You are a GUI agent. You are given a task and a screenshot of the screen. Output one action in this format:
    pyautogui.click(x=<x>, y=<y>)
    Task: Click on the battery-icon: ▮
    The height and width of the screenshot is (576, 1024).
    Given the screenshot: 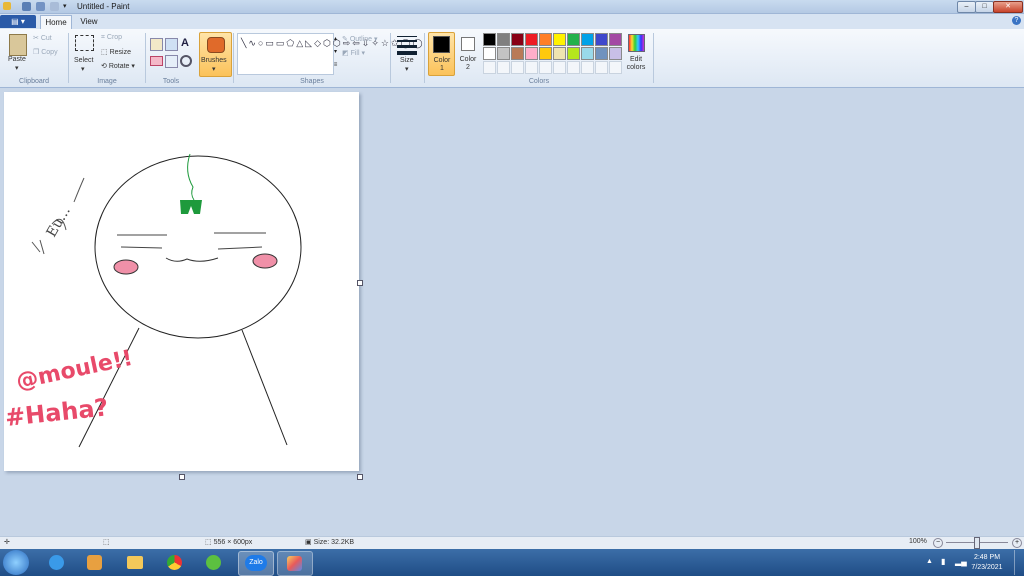 What is the action you would take?
    pyautogui.click(x=943, y=561)
    